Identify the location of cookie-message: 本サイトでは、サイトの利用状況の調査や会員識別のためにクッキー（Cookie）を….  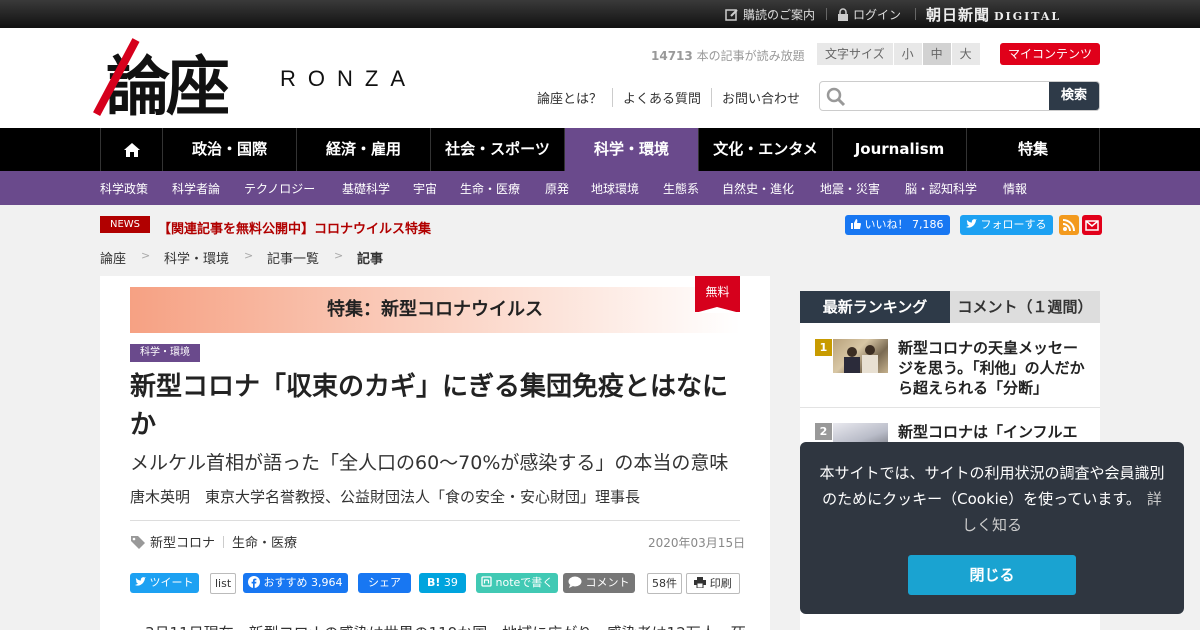
(992, 499).